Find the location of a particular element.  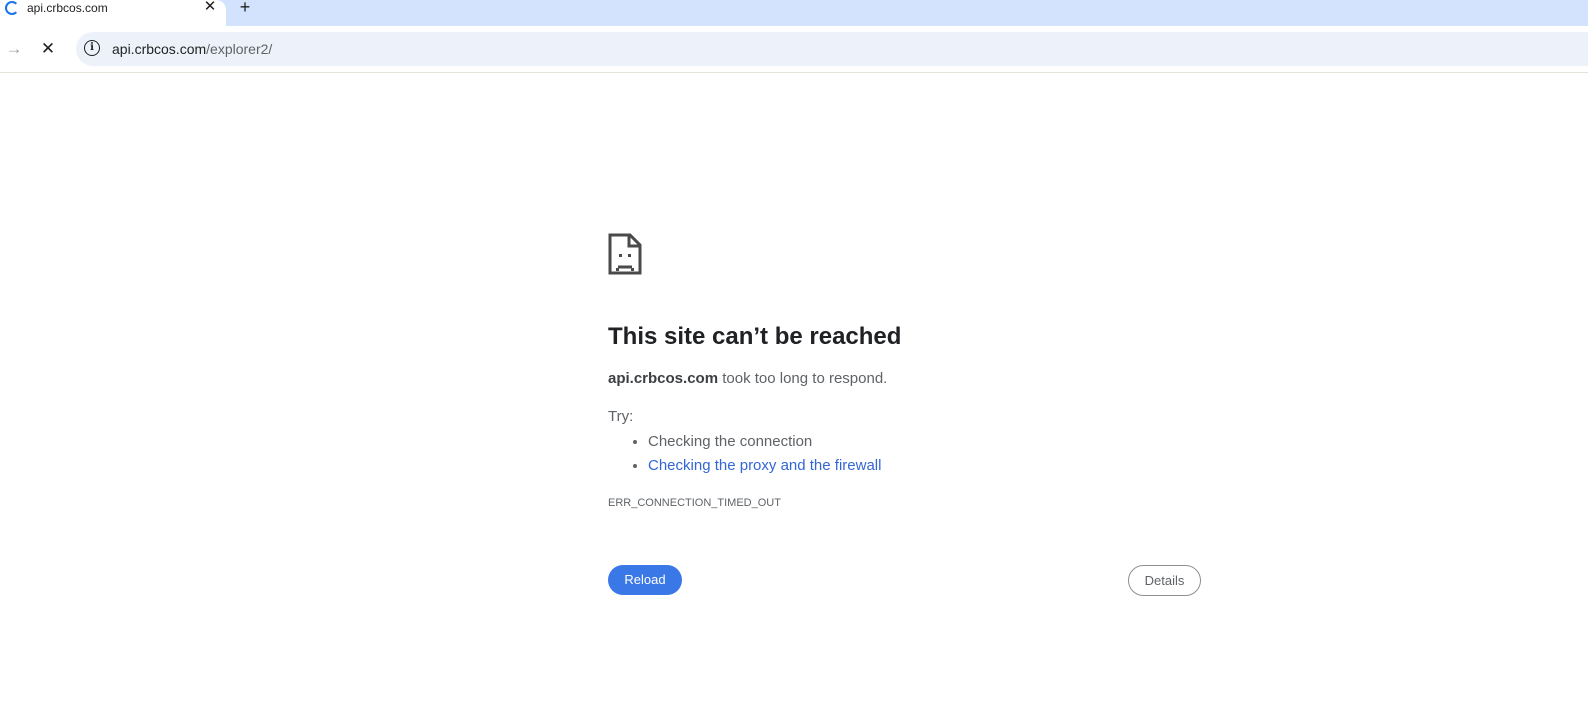

proxy-firewall-link: Checking the proxy and the firewall is located at coordinates (764, 465).